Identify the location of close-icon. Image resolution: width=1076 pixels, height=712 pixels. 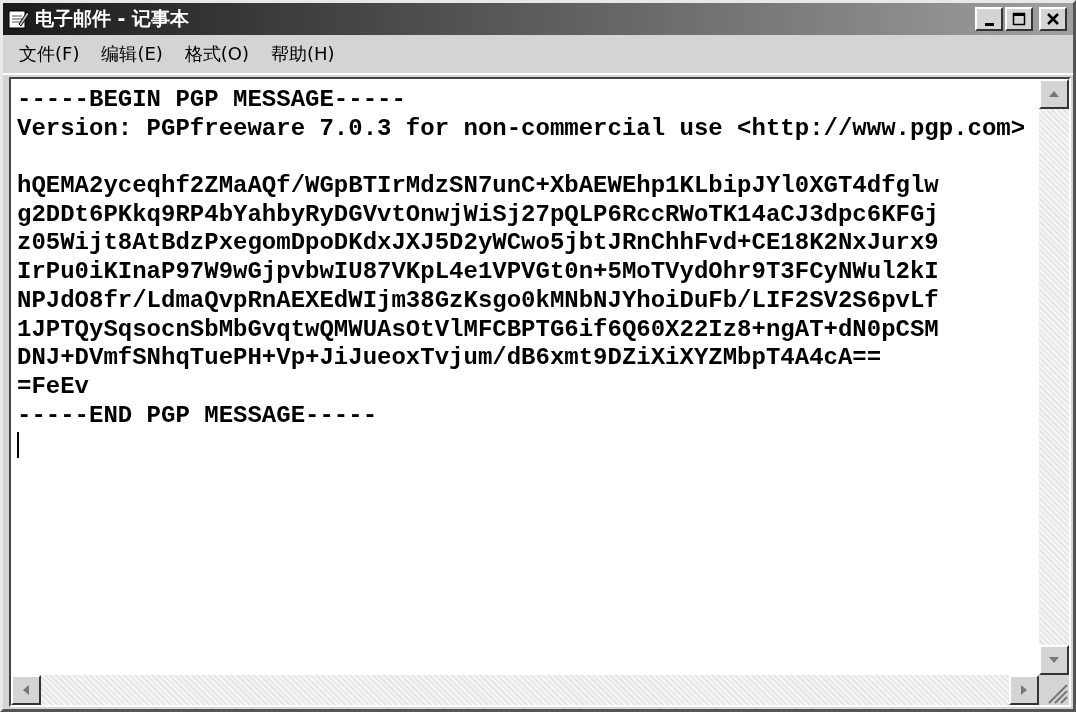
(1053, 19).